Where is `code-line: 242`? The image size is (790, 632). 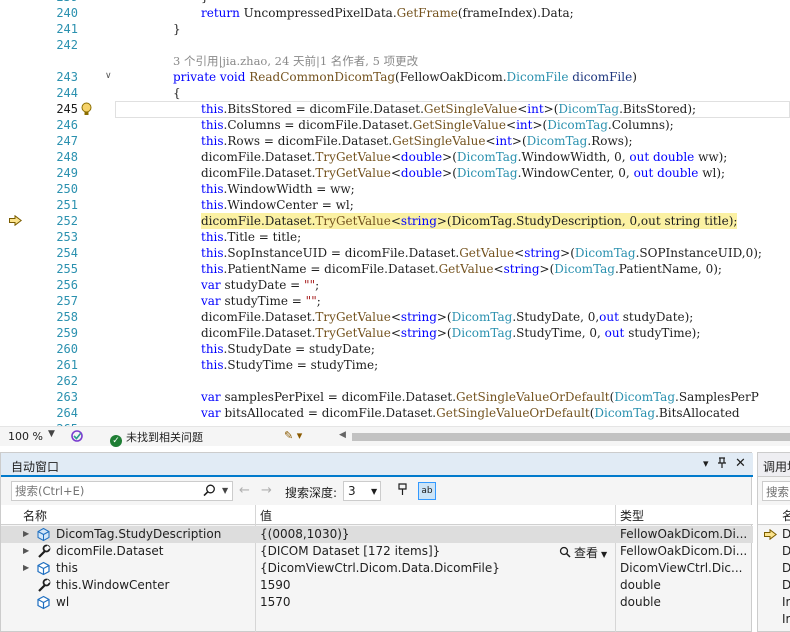
code-line: 242 is located at coordinates (395, 45).